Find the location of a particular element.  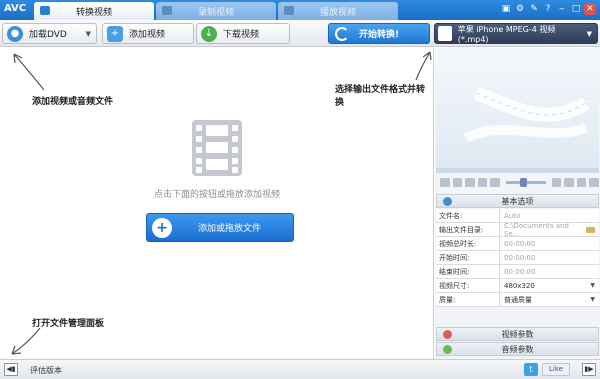

app-logo: AVC is located at coordinates (15, 8).